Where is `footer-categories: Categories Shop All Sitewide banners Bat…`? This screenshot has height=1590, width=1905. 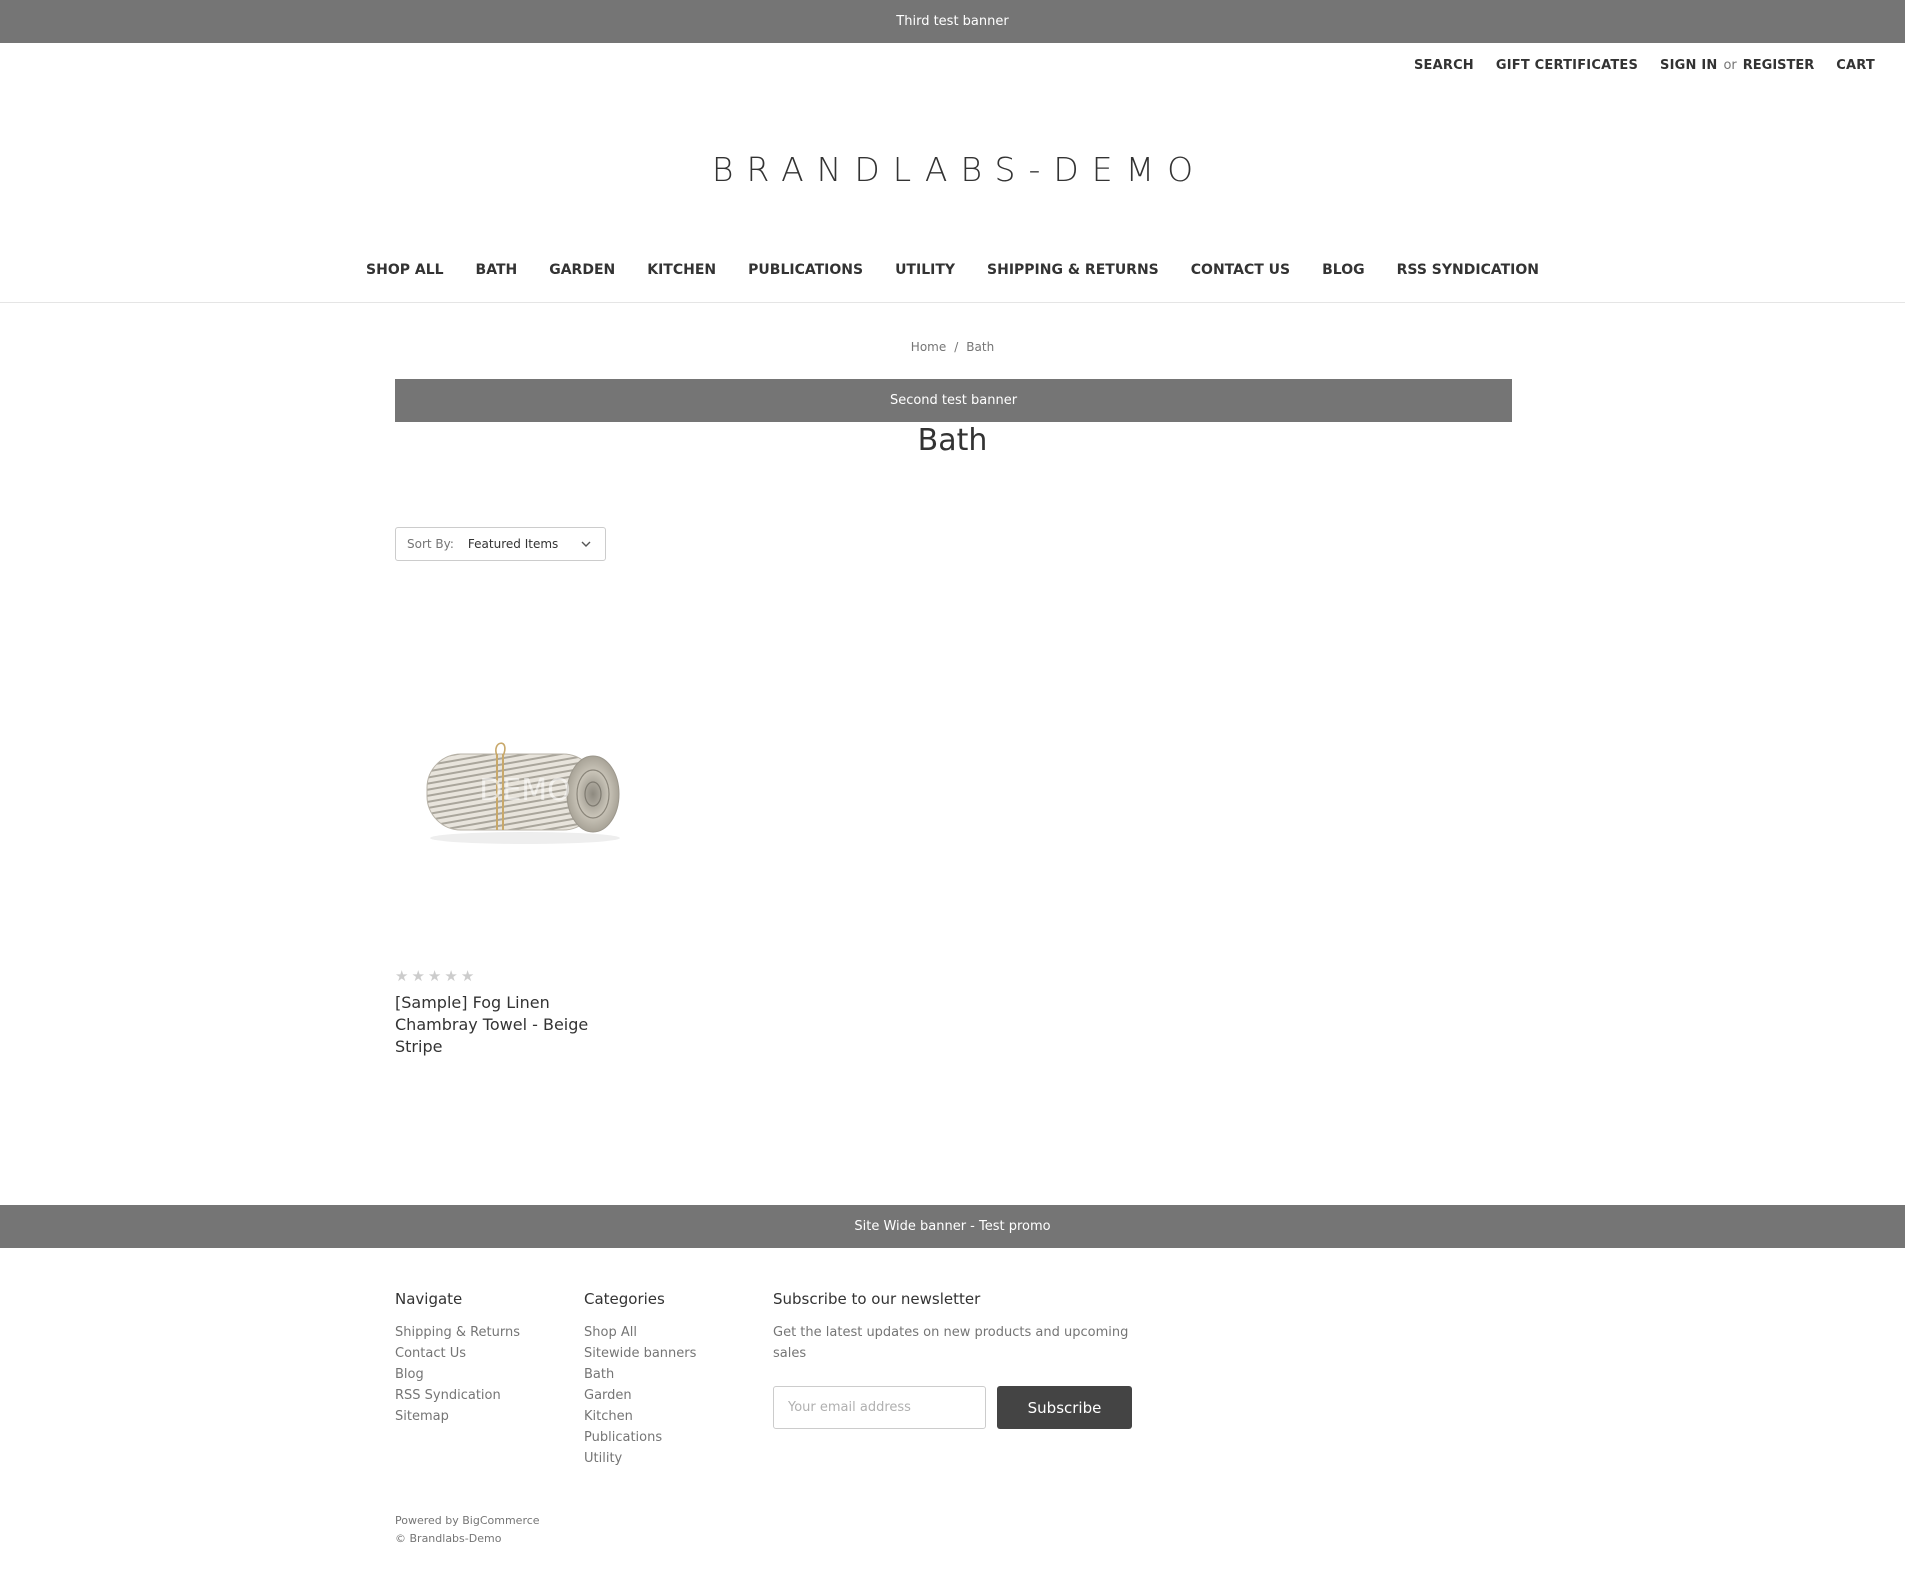 footer-categories: Categories Shop All Sitewide banners Bat… is located at coordinates (640, 1379).